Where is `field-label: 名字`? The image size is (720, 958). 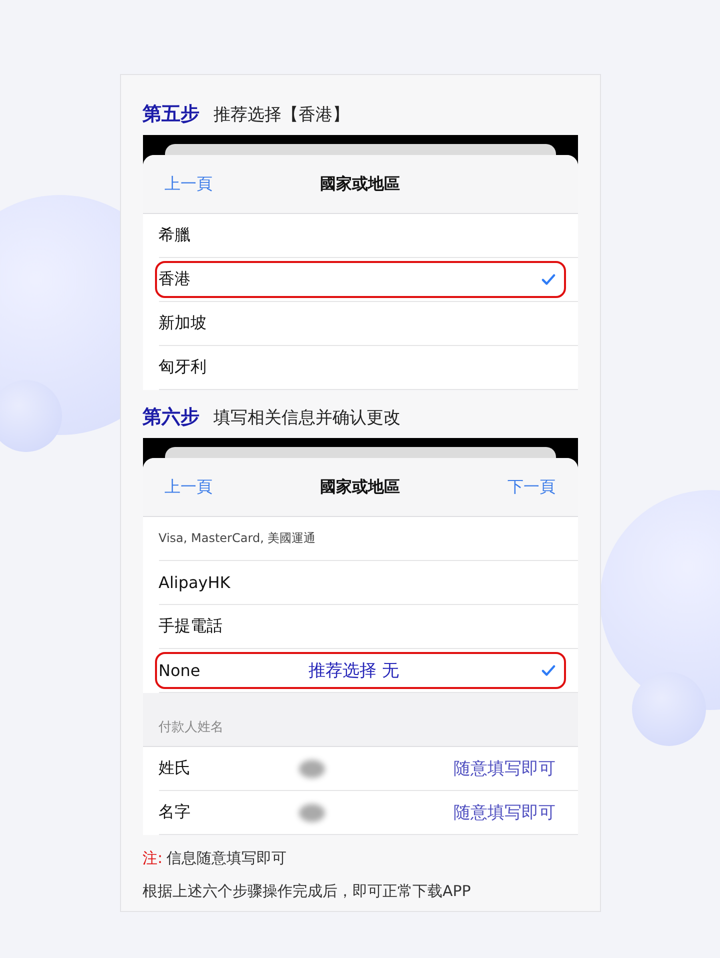
field-label: 名字 is located at coordinates (175, 812).